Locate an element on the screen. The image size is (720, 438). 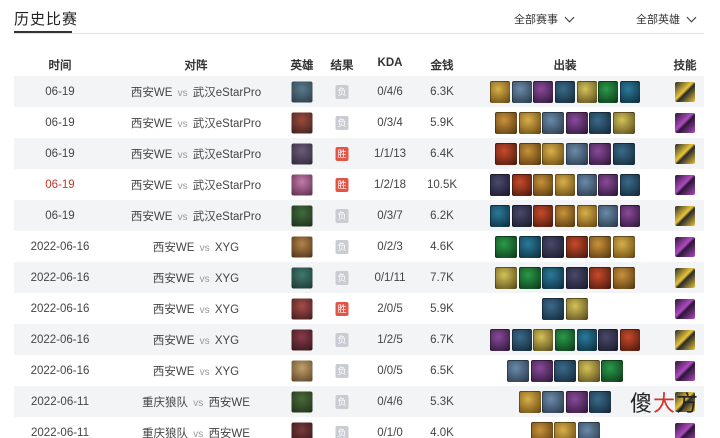
table-row: 2022-06-16 西安WE vs XYG 负 0/0/5 6.5K is located at coordinates (359, 370).